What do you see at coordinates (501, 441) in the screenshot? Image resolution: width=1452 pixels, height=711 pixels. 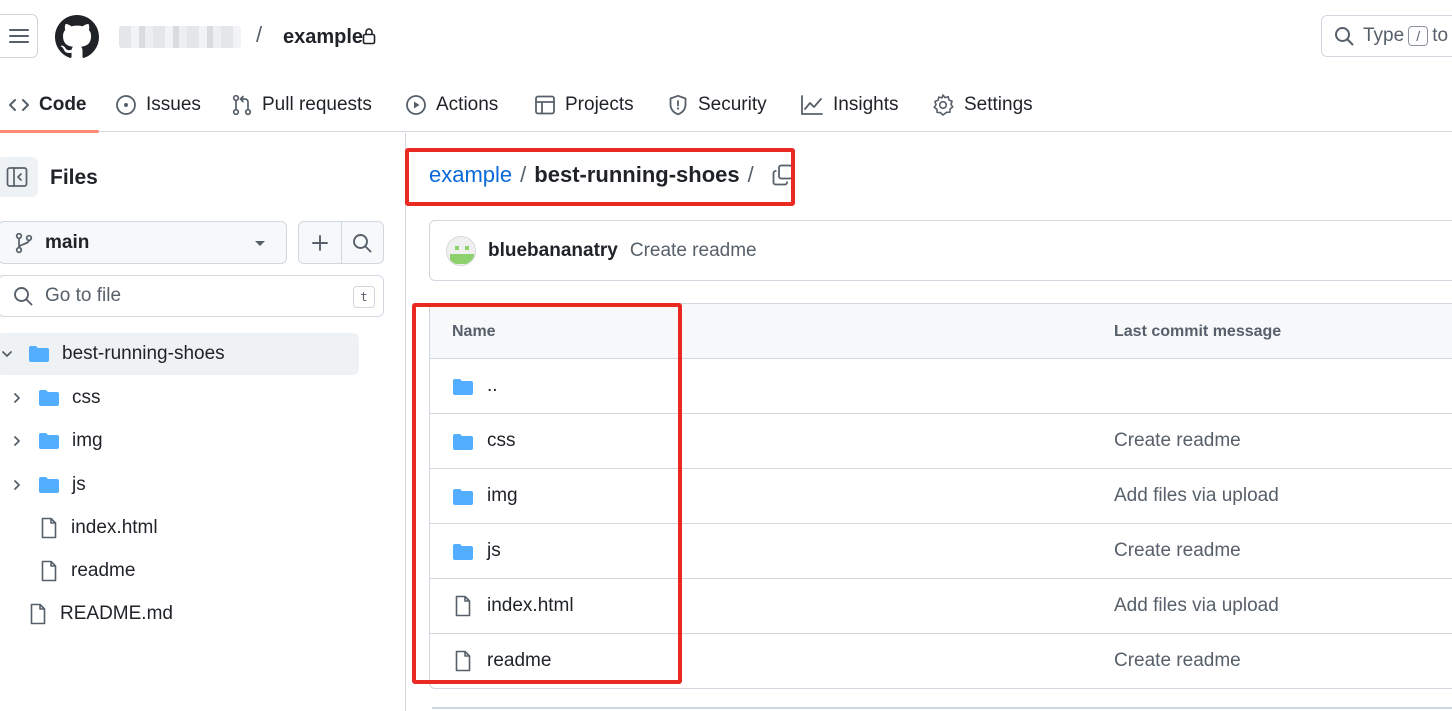 I see `file-name-link: css` at bounding box center [501, 441].